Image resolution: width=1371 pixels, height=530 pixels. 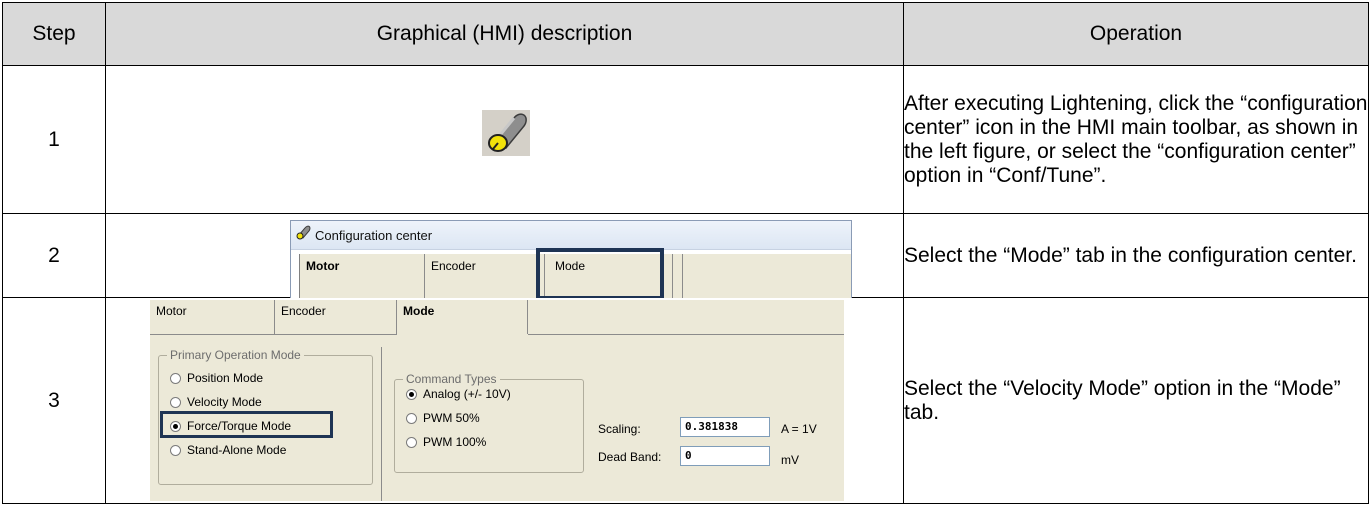 I want to click on window-titlebar: Configuration center, so click(x=571, y=235).